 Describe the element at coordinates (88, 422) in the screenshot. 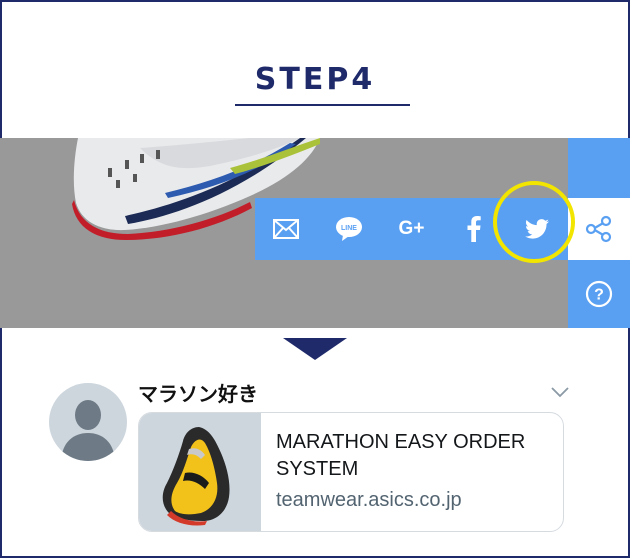

I see `avatar` at that location.